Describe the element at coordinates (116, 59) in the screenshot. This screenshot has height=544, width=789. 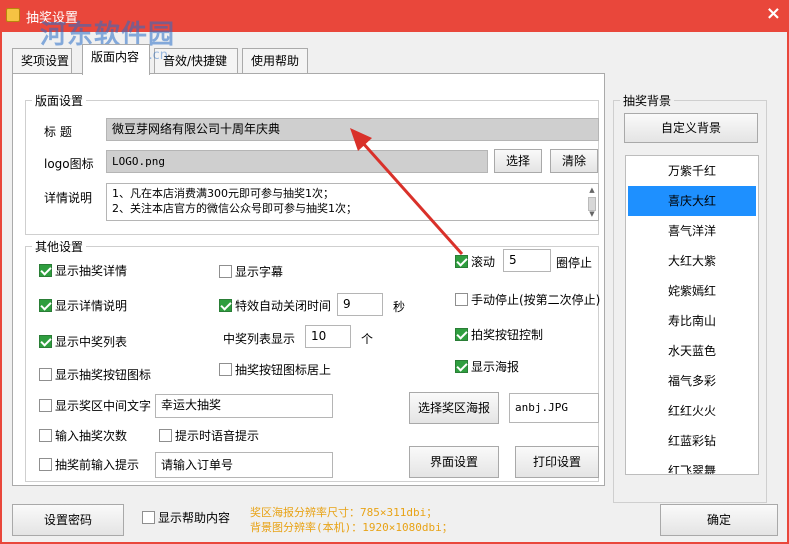
I see `tab-layout-content: 版面内容` at that location.